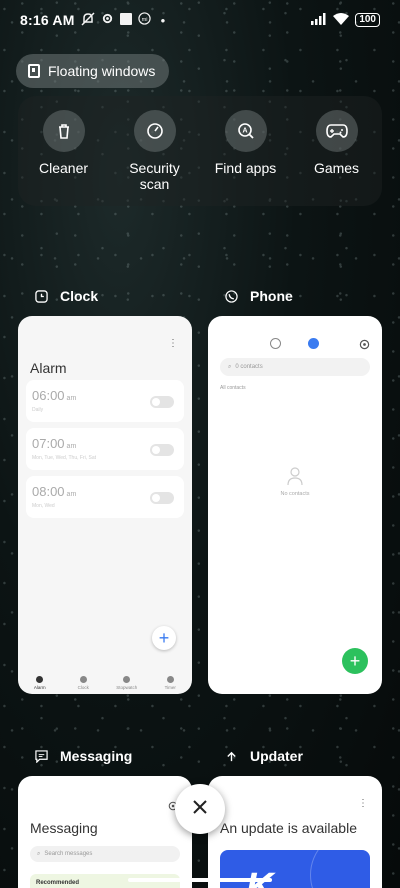 The image size is (400, 888). I want to click on home-indicator, so click(200, 880).